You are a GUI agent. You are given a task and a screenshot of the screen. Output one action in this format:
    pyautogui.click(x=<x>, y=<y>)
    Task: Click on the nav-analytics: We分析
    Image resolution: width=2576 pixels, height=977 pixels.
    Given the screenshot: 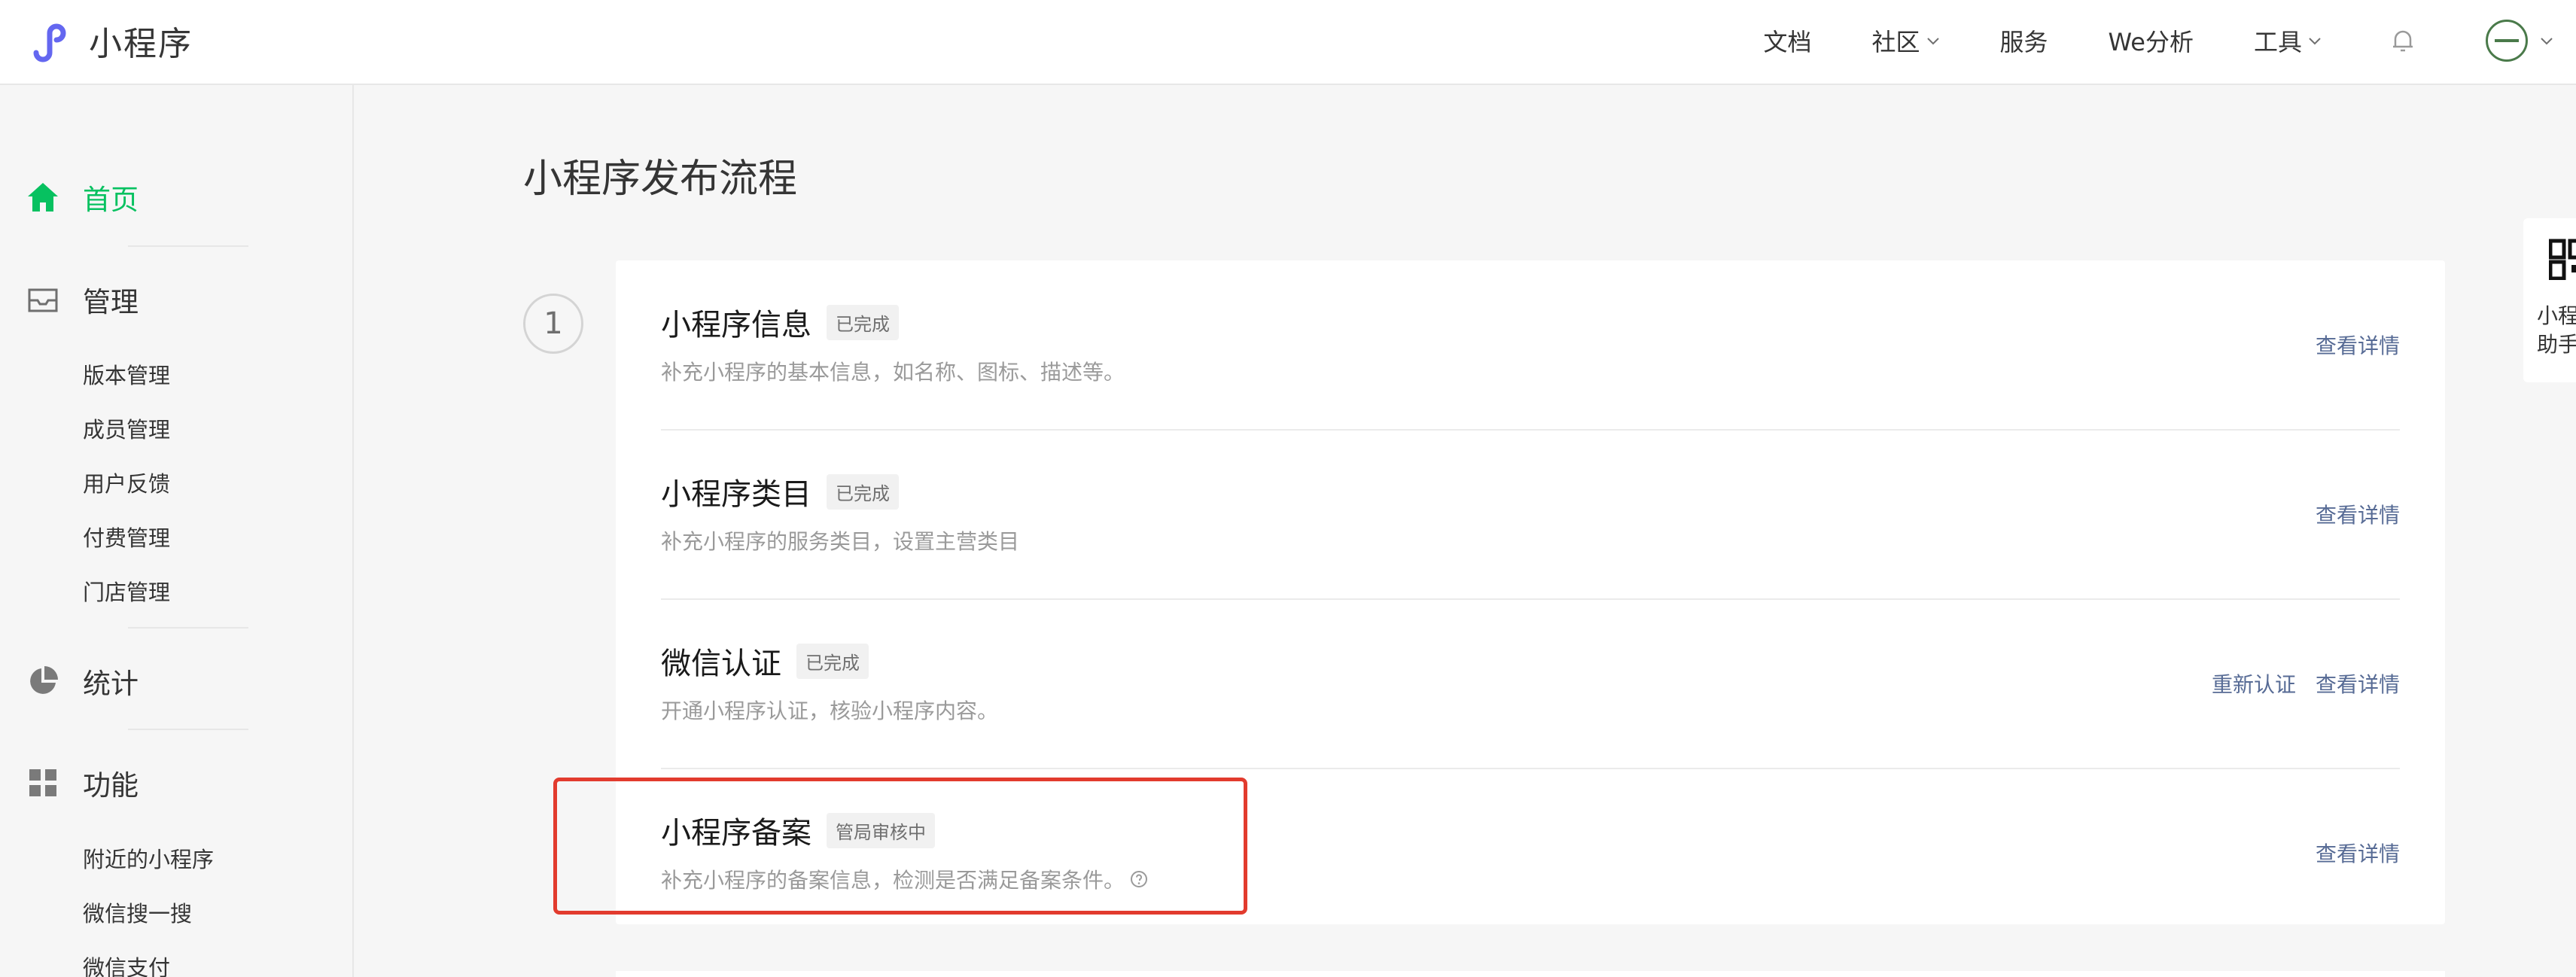 What is the action you would take?
    pyautogui.click(x=2152, y=40)
    